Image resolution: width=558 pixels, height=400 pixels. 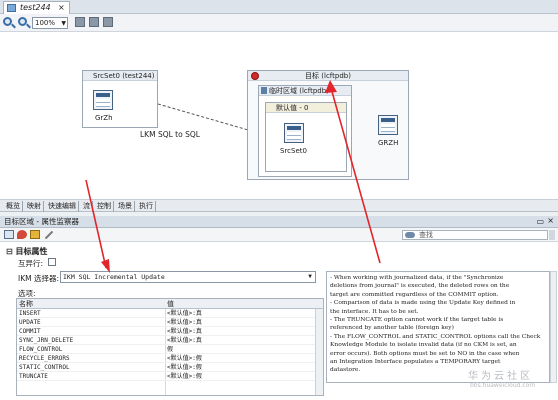 I want to click on watermark-brand: 华为云社区, so click(x=500, y=376).